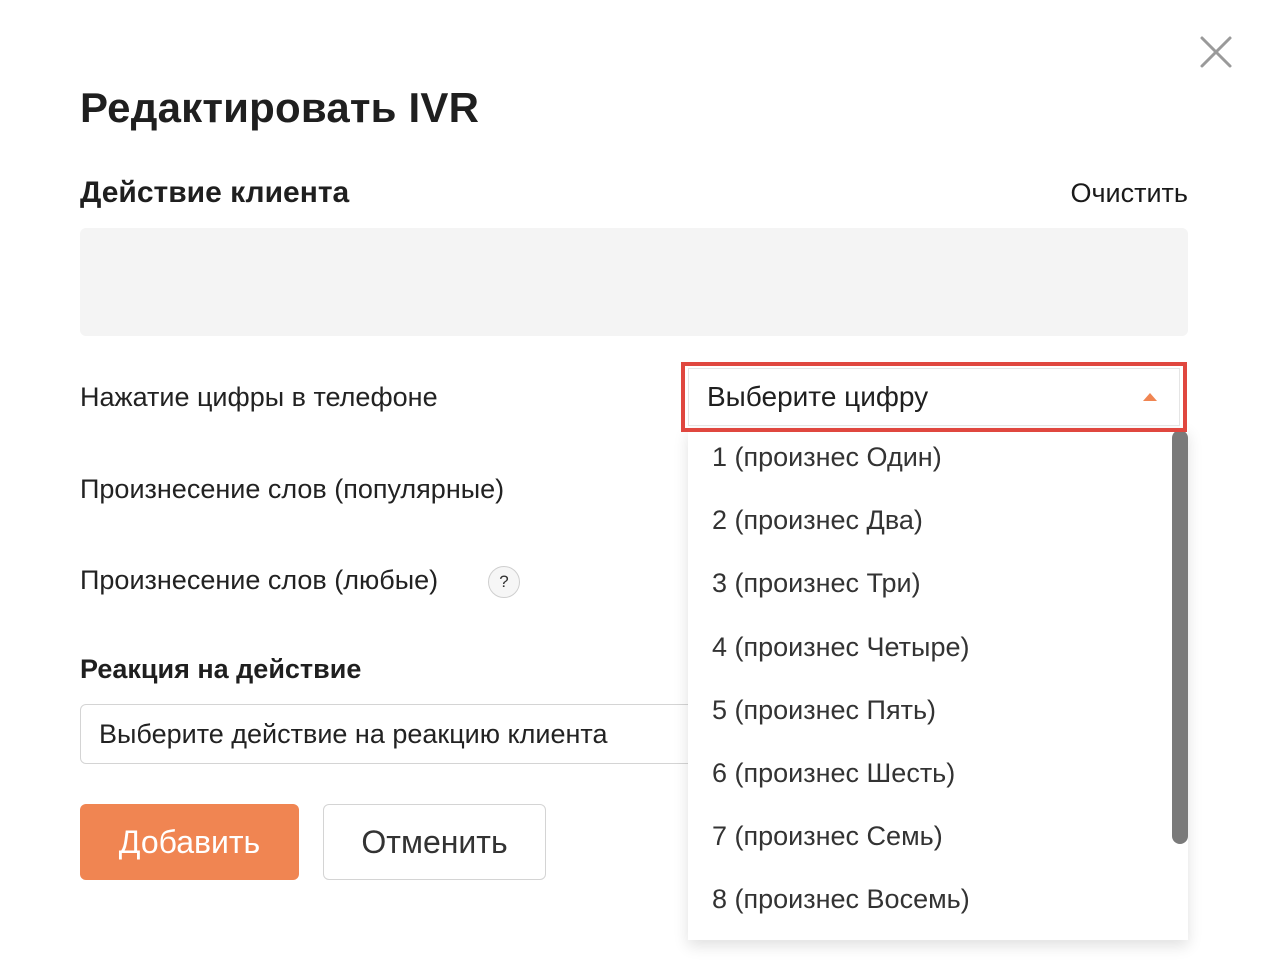 The height and width of the screenshot is (960, 1268). I want to click on close-button, so click(1216, 52).